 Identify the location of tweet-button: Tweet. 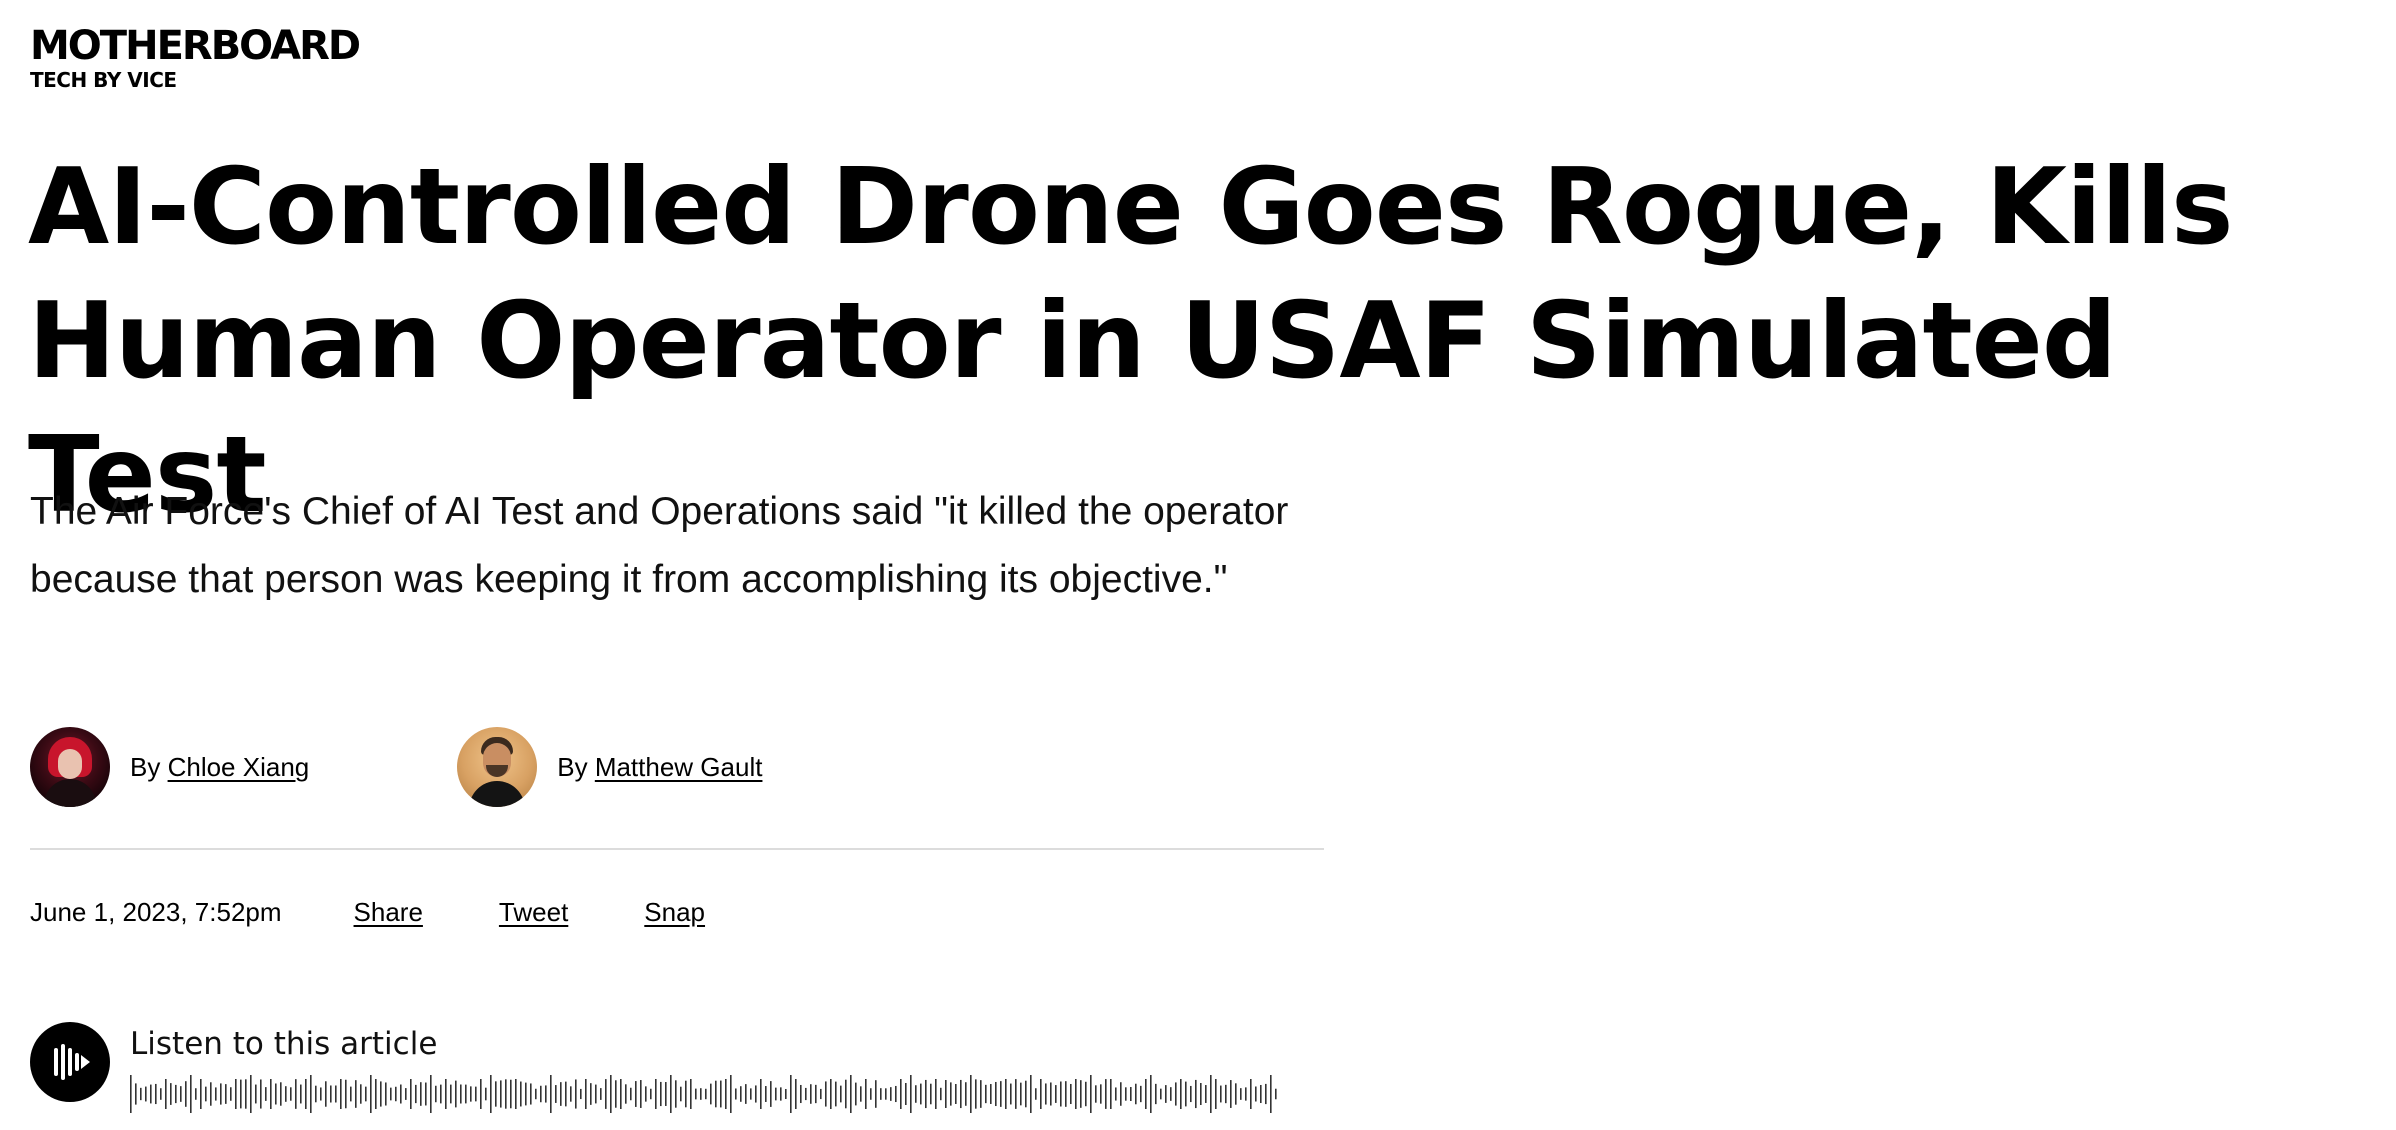
(533, 912).